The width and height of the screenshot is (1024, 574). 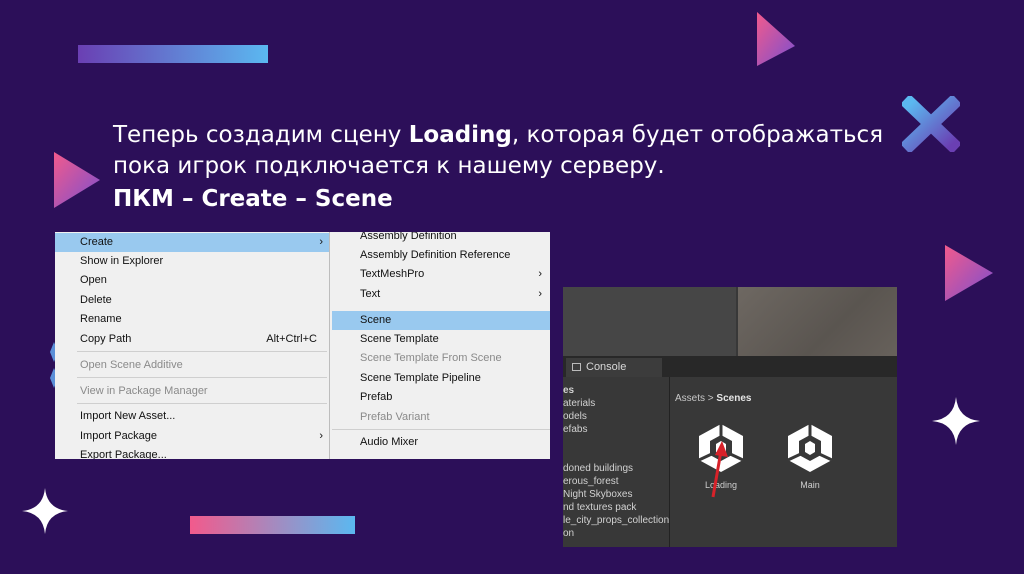 What do you see at coordinates (106, 339) in the screenshot?
I see `menu-item-label: Copy Path` at bounding box center [106, 339].